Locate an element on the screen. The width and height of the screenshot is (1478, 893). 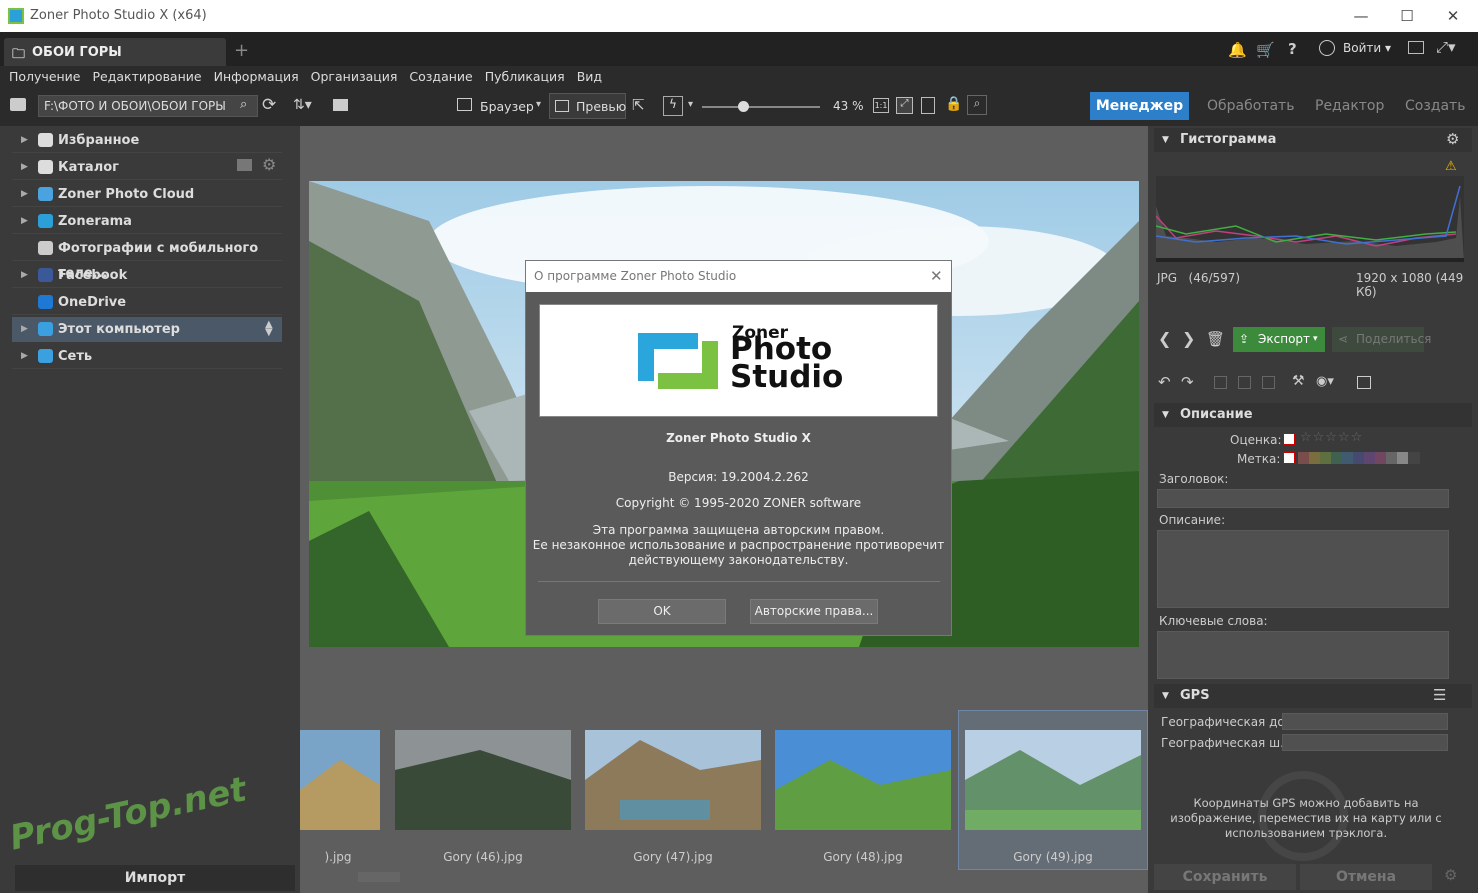
move-icon is located at coordinates (1244, 382).